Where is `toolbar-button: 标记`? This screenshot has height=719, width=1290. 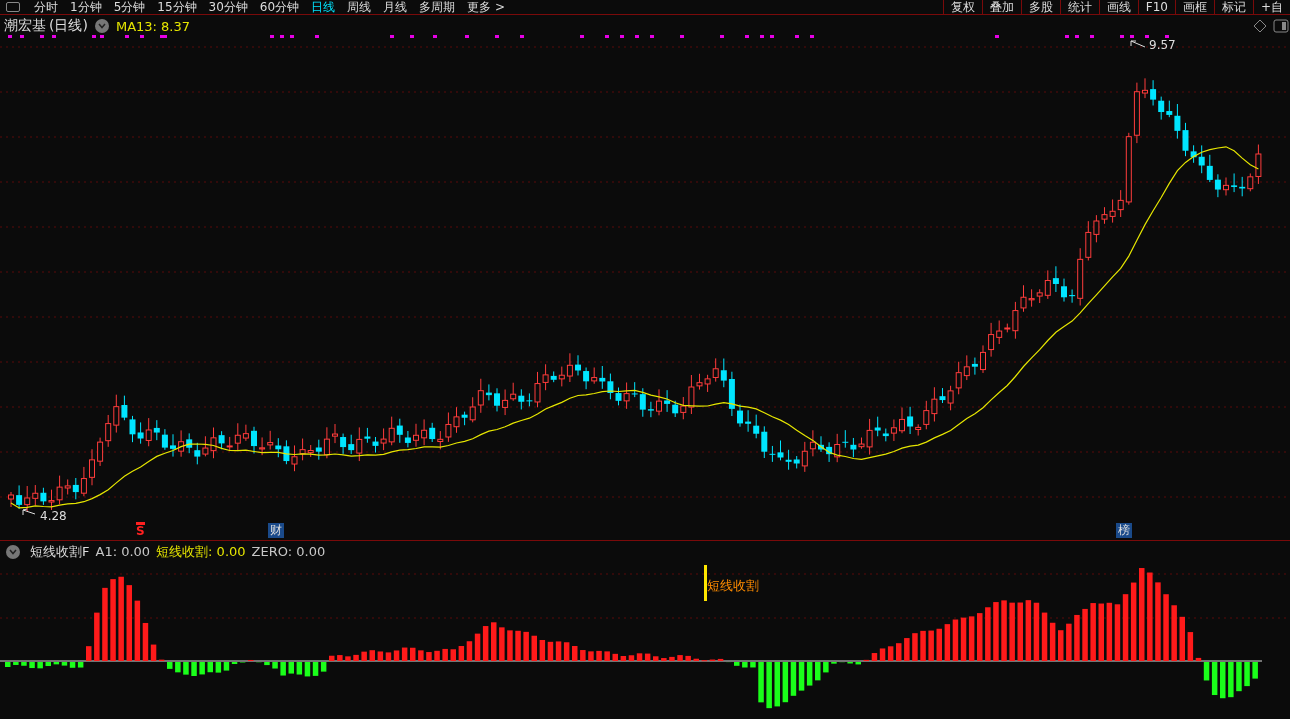 toolbar-button: 标记 is located at coordinates (1233, 7).